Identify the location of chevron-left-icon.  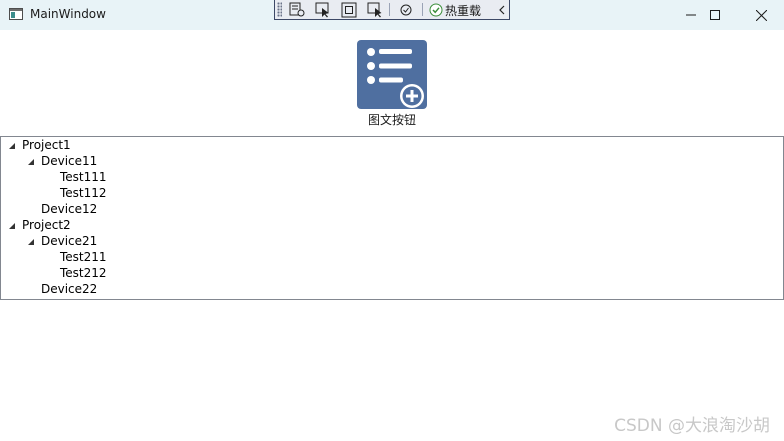
(502, 9).